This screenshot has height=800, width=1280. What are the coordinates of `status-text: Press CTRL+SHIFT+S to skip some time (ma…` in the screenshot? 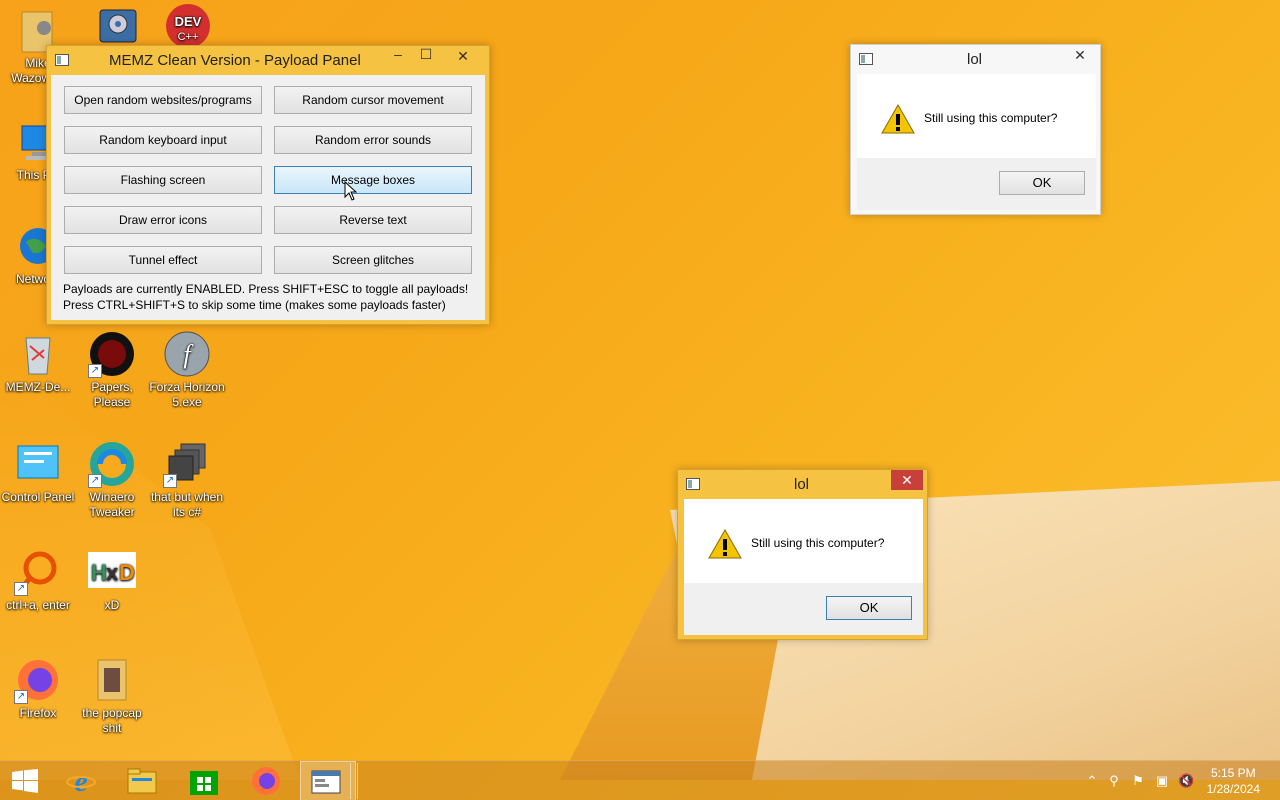 It's located at (254, 305).